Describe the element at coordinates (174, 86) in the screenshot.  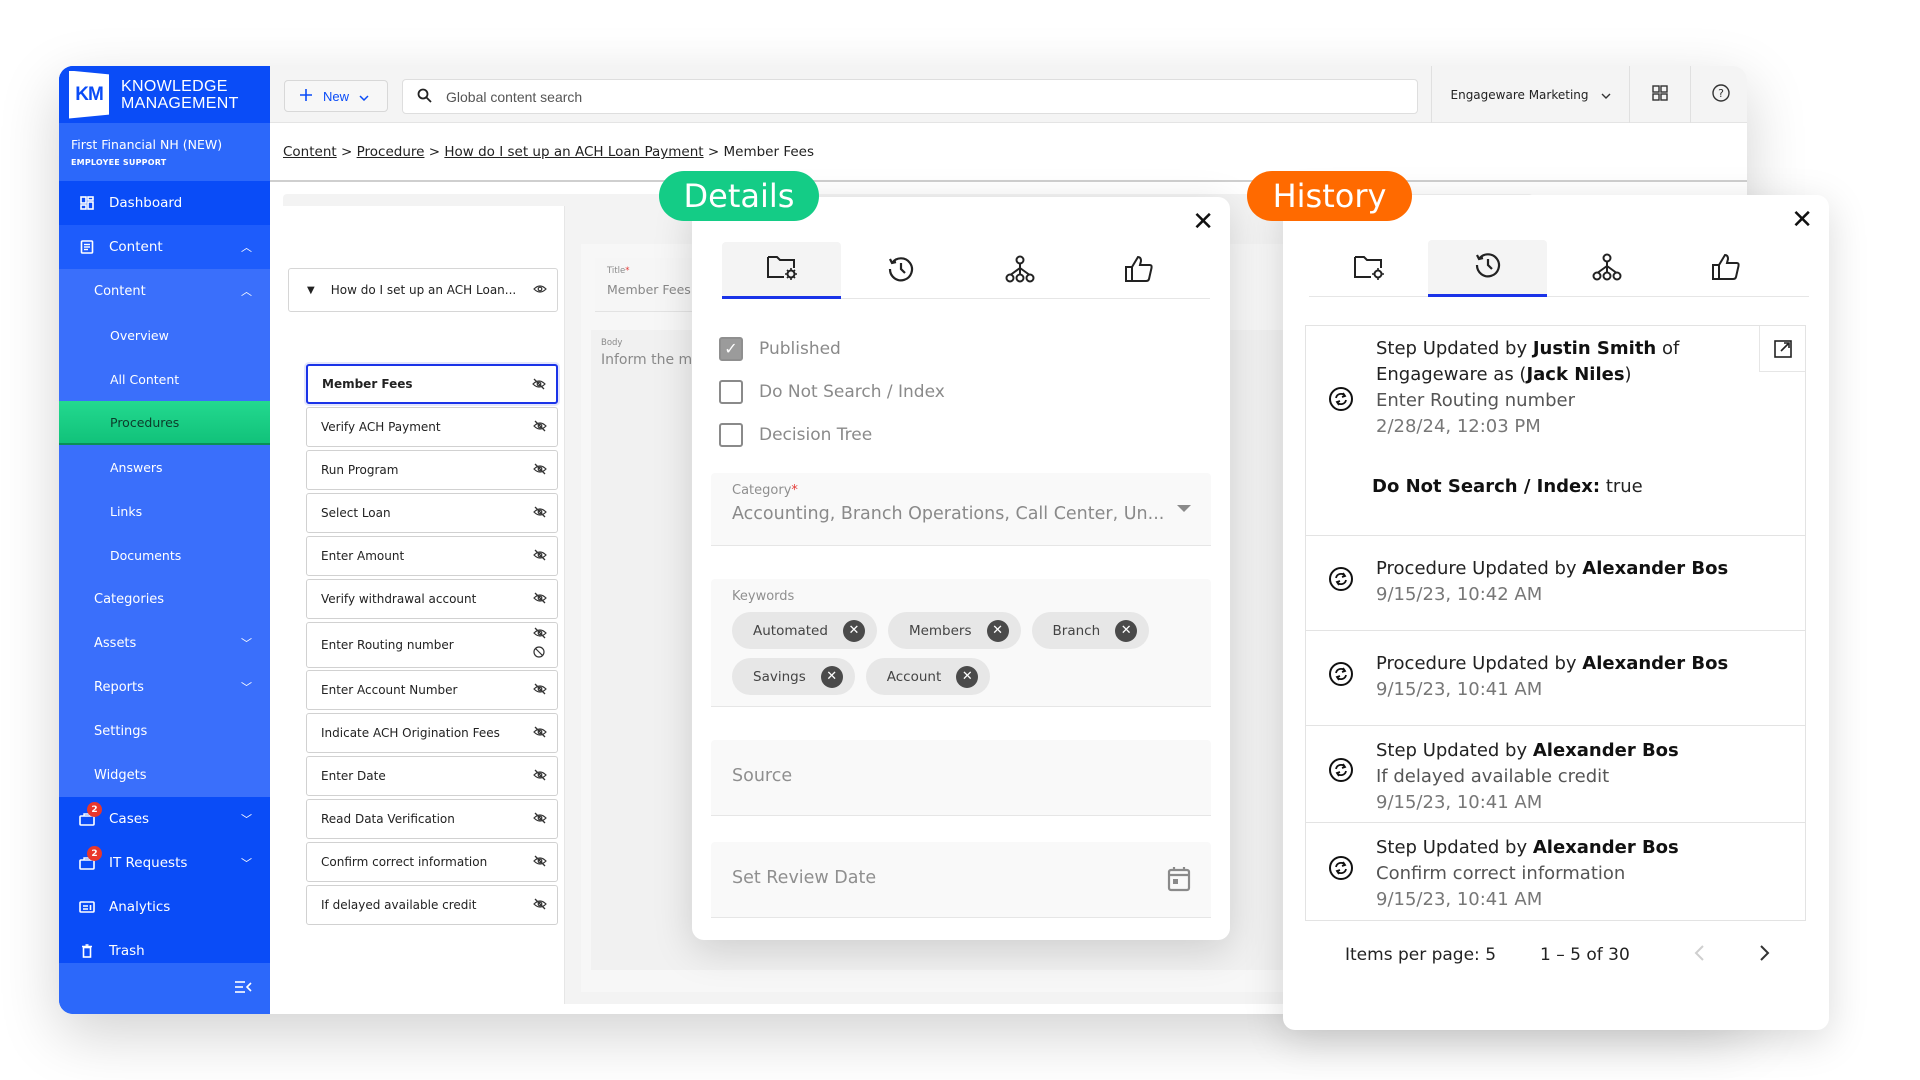
I see `brand-line-1: KNOWLEDGE` at that location.